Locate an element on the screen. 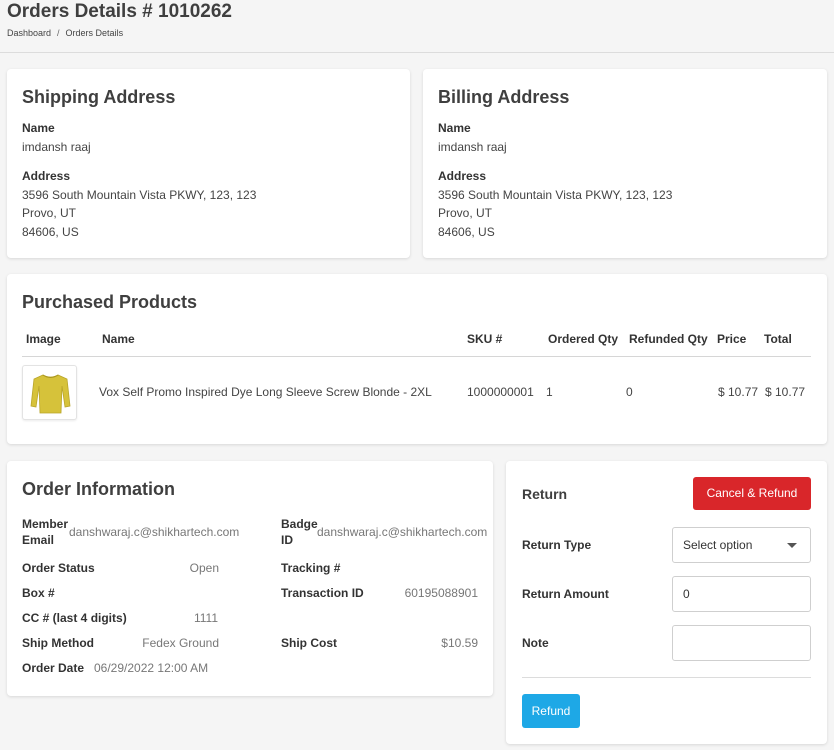 This screenshot has height=750, width=834. page-title: Orders Details # 1010262 is located at coordinates (119, 11).